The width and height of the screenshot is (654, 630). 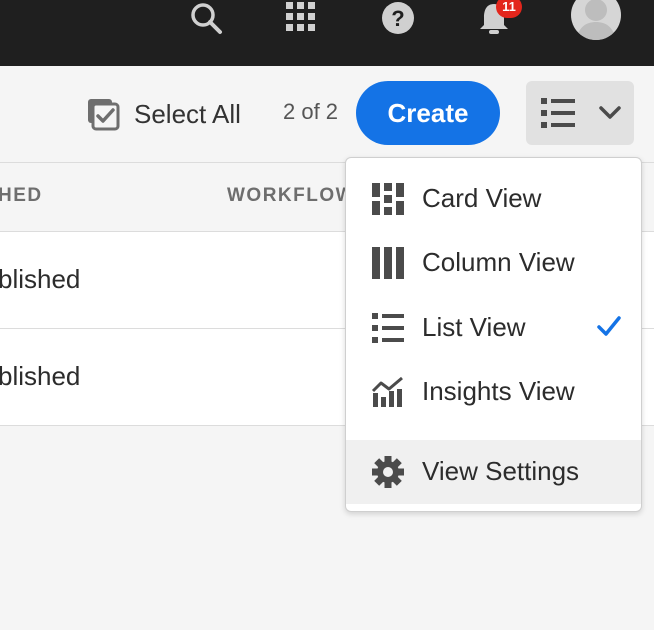 I want to click on shell-bar: ? 11, so click(x=327, y=33).